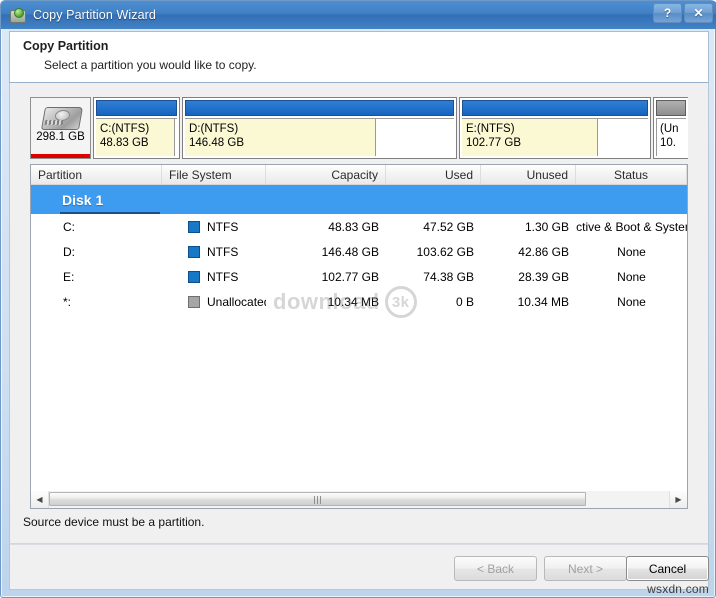  I want to click on disk-group-row: Disk 1, so click(359, 199).